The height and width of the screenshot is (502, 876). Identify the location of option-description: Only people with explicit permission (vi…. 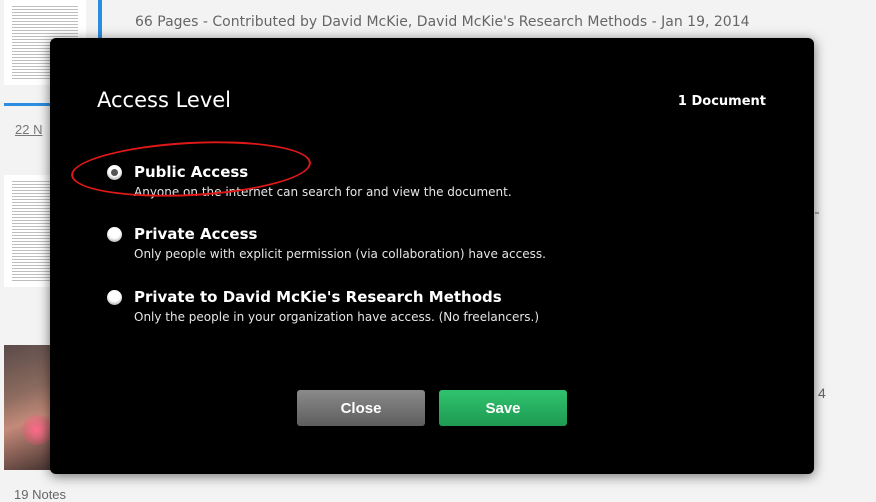
(340, 254).